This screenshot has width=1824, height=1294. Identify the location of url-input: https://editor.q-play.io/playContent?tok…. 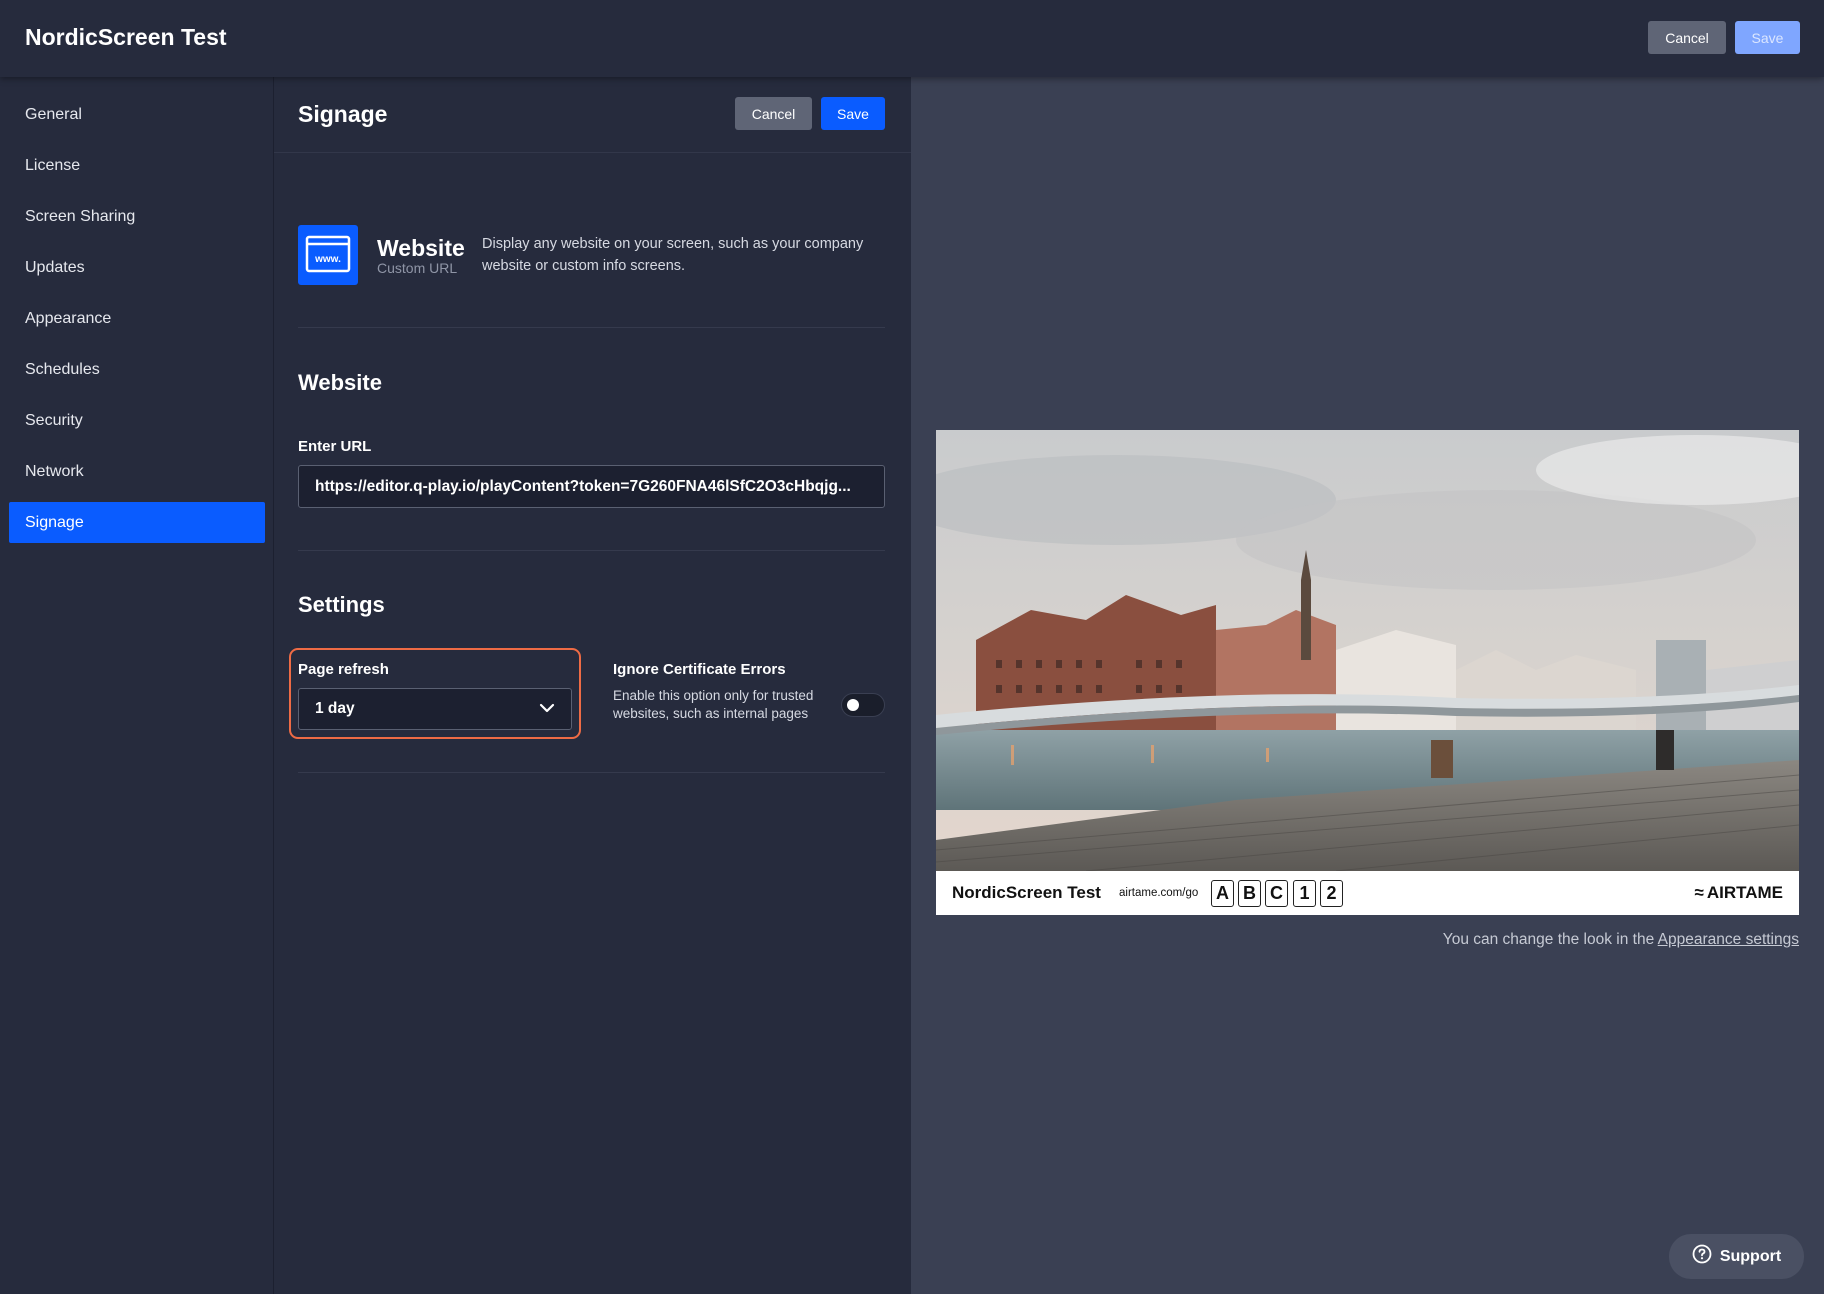
(591, 486).